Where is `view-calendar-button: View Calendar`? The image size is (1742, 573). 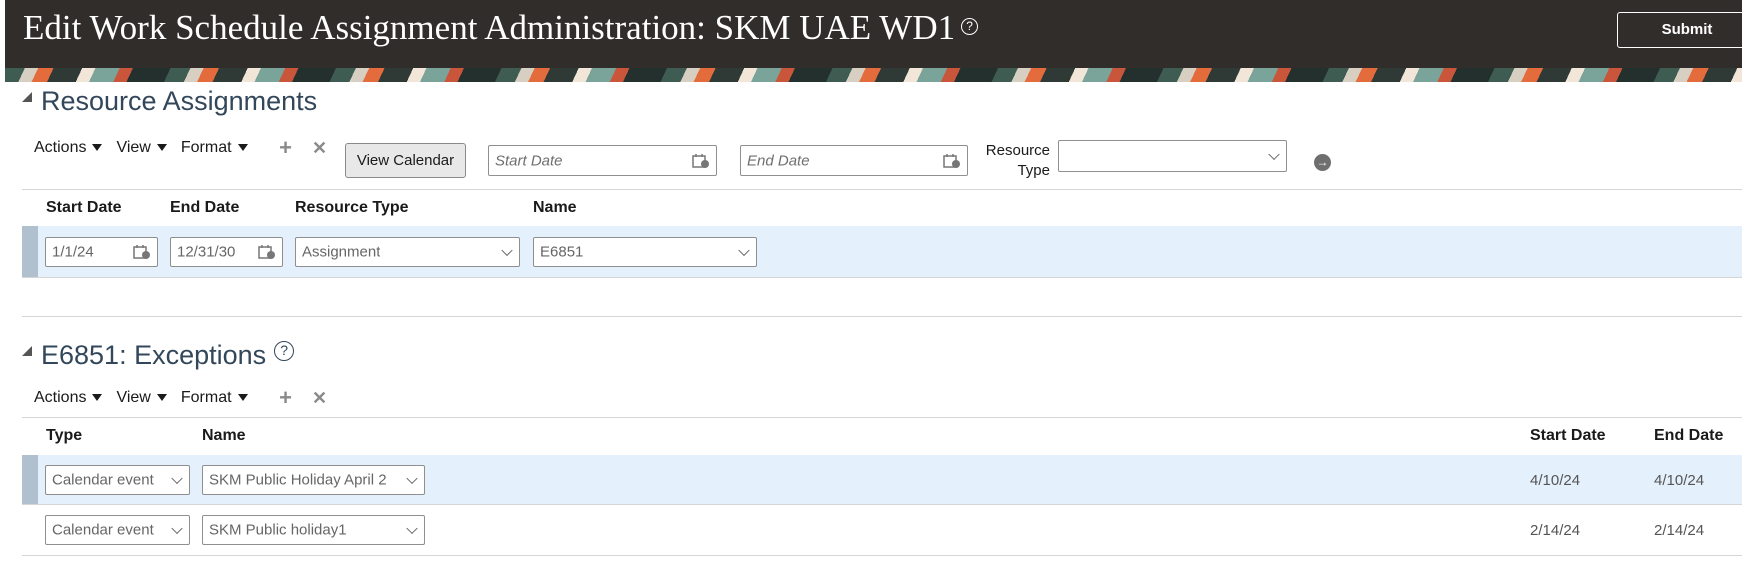 view-calendar-button: View Calendar is located at coordinates (405, 160).